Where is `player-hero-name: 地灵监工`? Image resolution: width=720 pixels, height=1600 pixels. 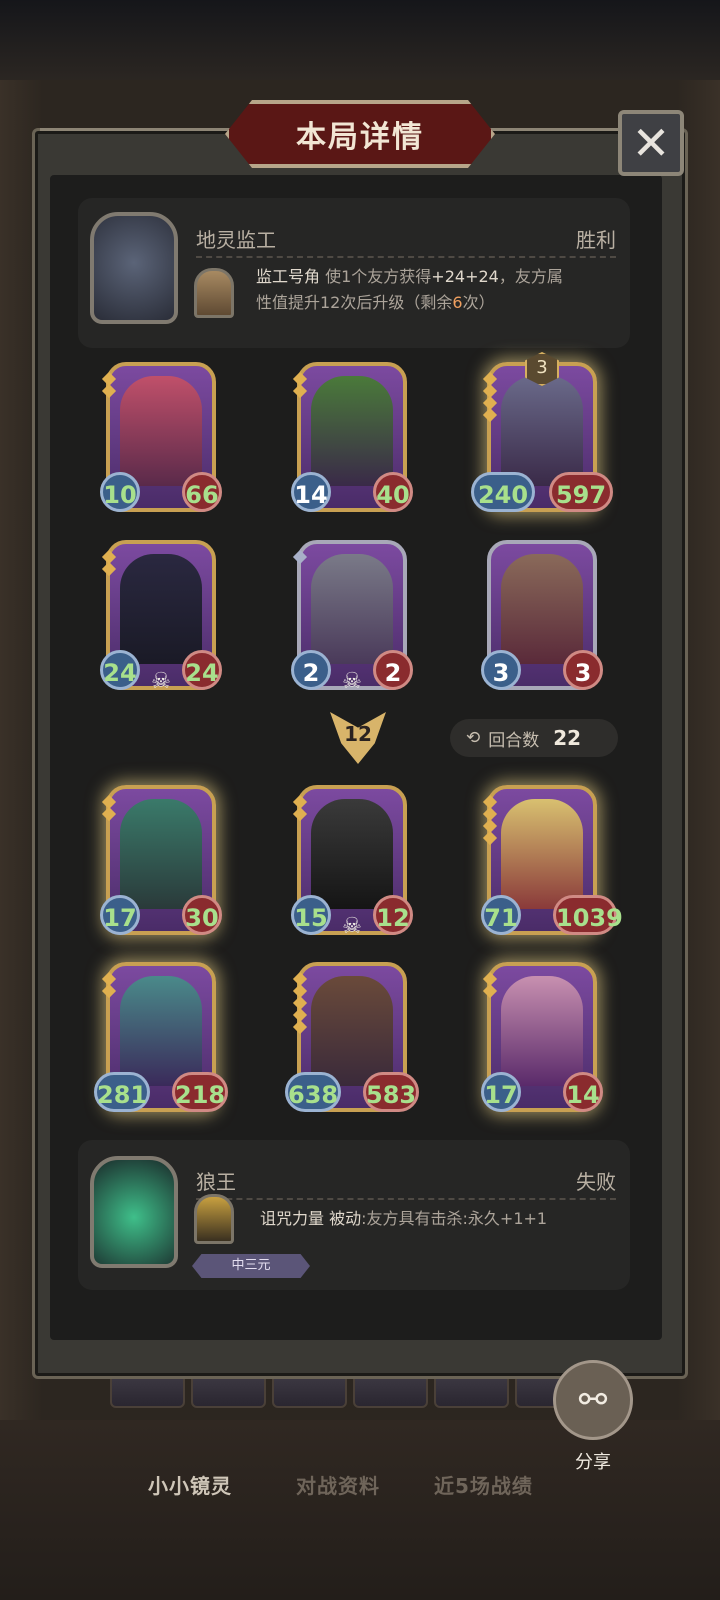
player-hero-name: 地灵监工 is located at coordinates (236, 240).